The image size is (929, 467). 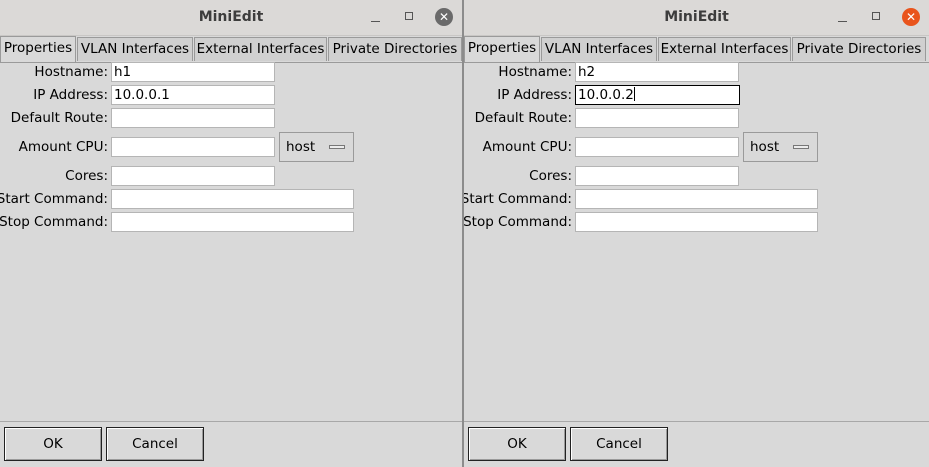 What do you see at coordinates (657, 72) in the screenshot?
I see `hostname-input: h2` at bounding box center [657, 72].